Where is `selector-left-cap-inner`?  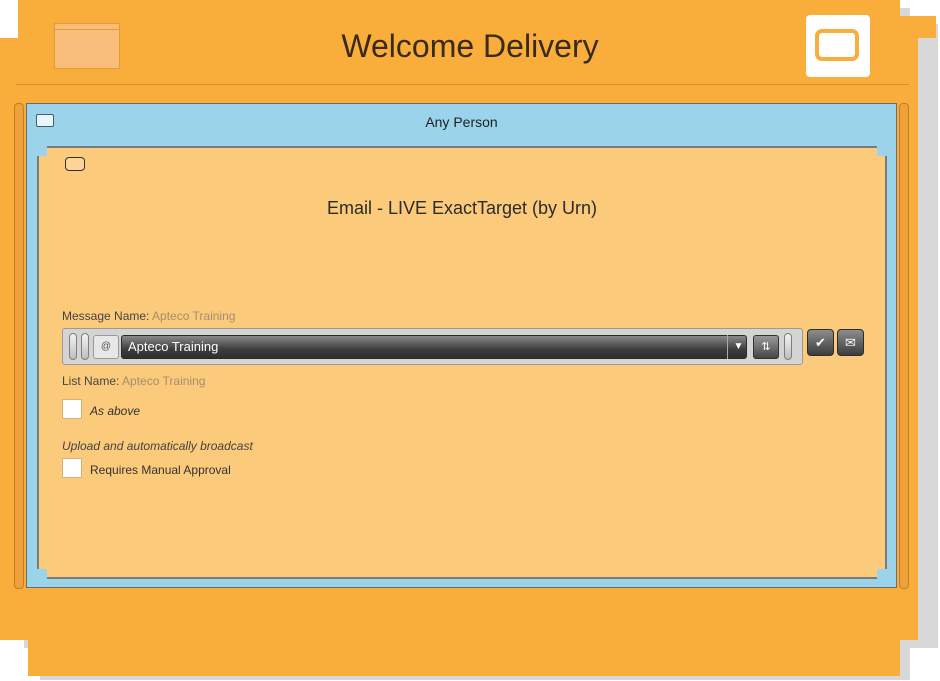
selector-left-cap-inner is located at coordinates (85, 346).